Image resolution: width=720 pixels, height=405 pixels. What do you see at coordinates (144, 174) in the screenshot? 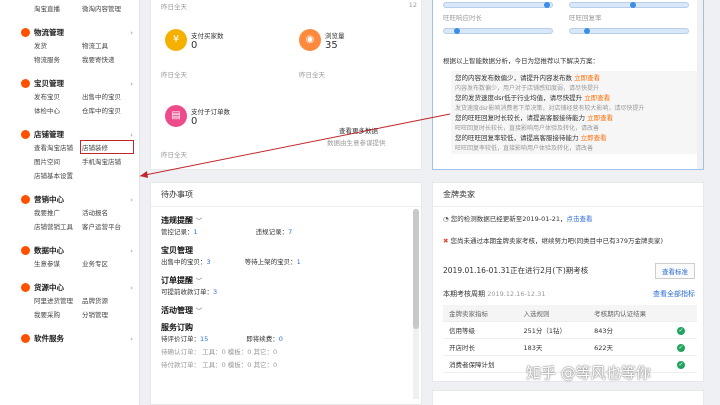
I see `arrow-head` at bounding box center [144, 174].